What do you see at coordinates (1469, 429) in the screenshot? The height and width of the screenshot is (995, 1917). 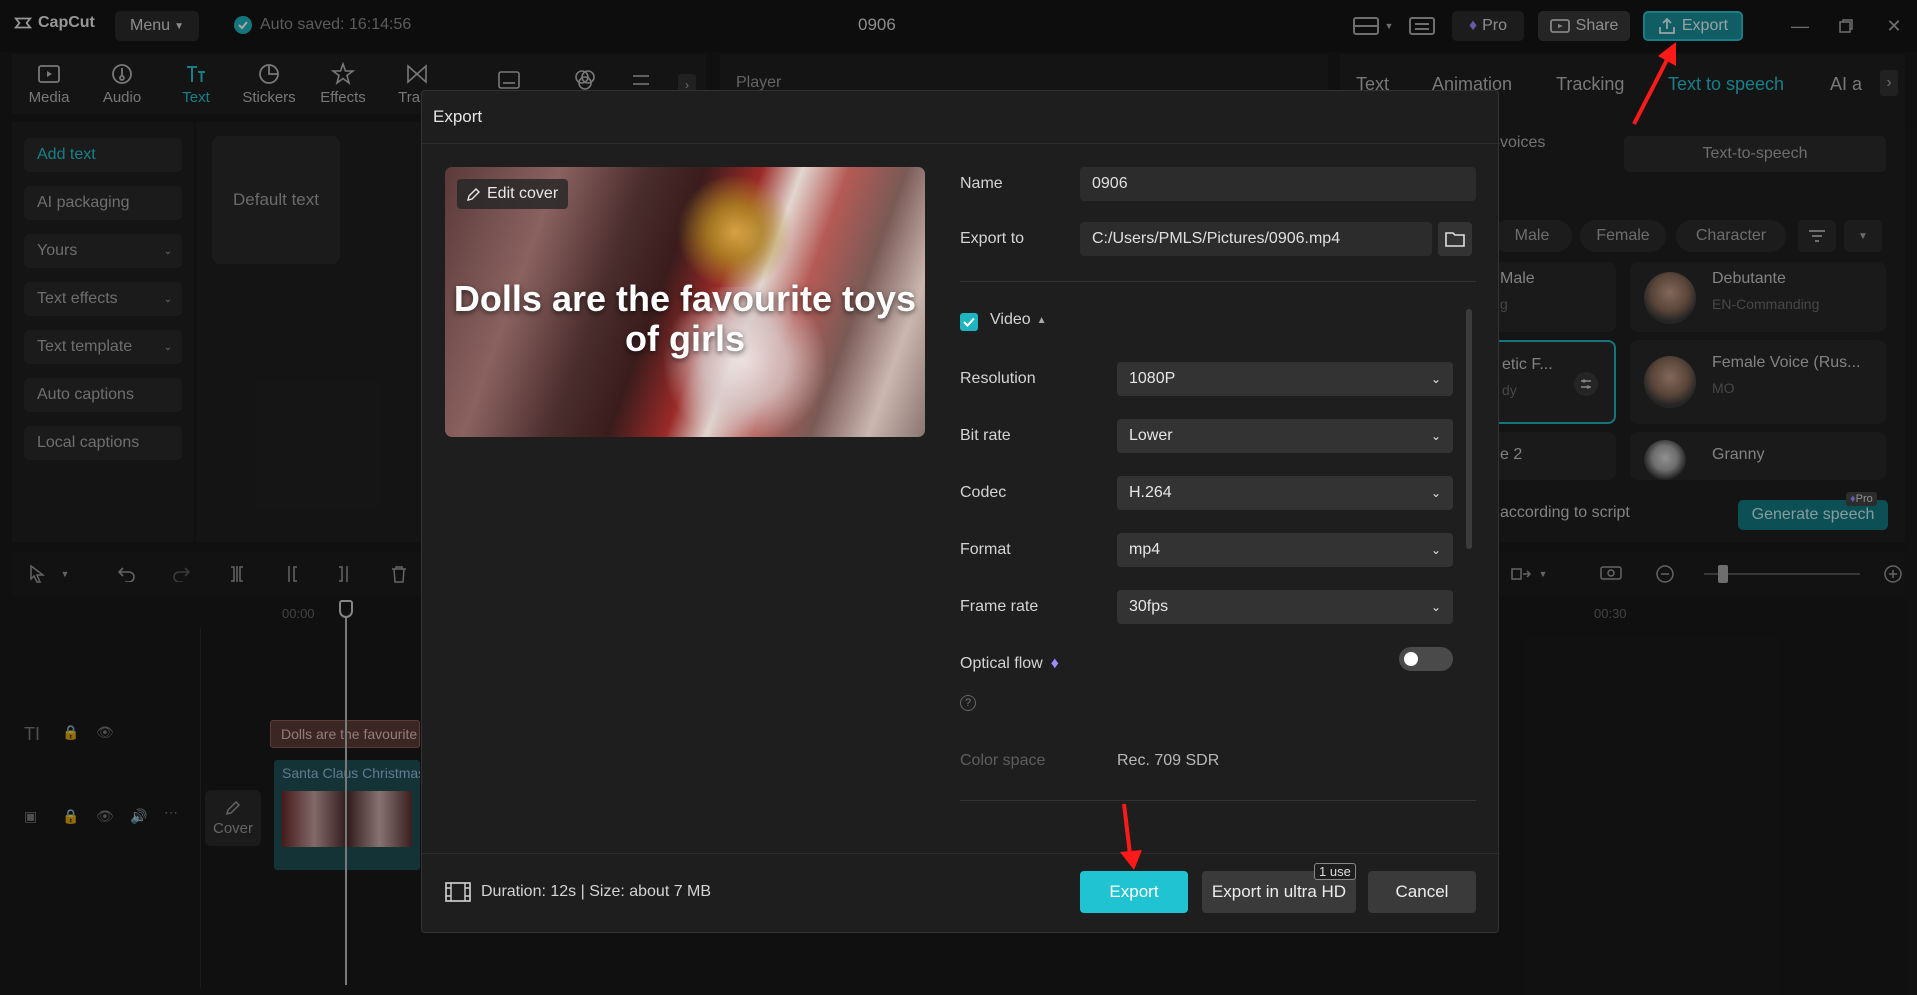 I see `settings-scrollbar` at bounding box center [1469, 429].